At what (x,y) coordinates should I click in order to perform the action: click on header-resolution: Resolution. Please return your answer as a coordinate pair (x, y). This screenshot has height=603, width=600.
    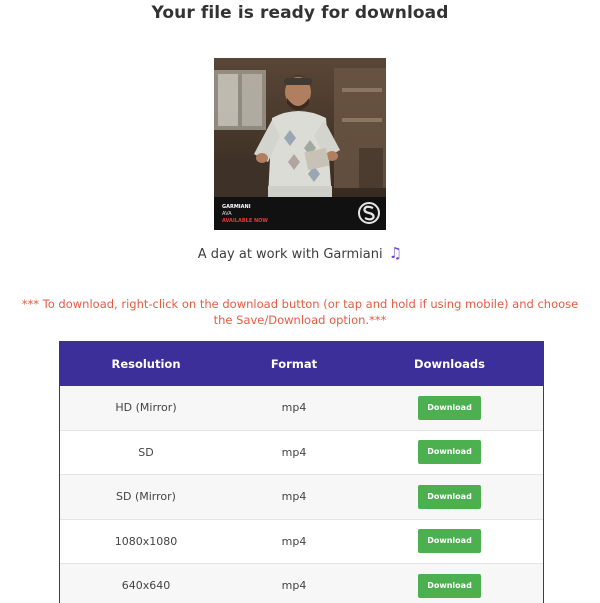
    Looking at the image, I should click on (146, 363).